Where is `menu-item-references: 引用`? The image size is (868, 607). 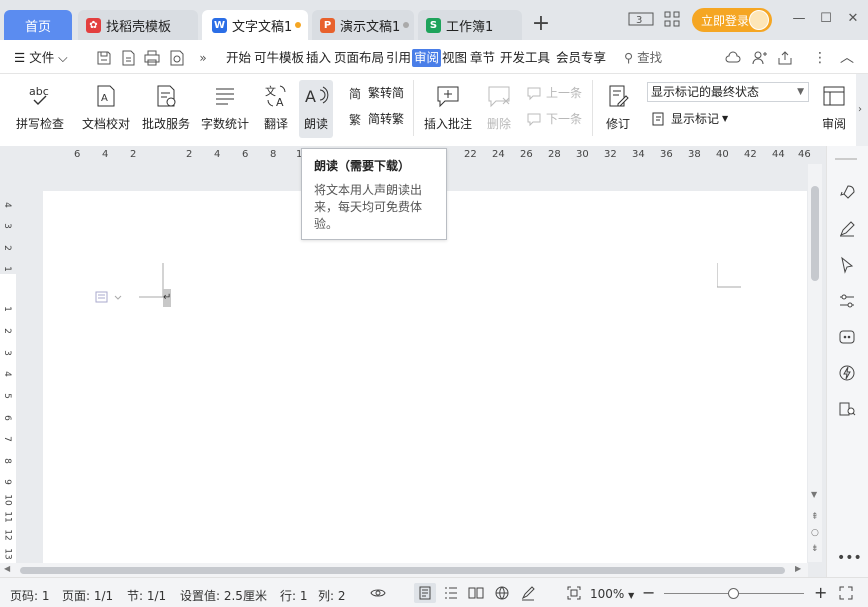 menu-item-references: 引用 is located at coordinates (398, 58).